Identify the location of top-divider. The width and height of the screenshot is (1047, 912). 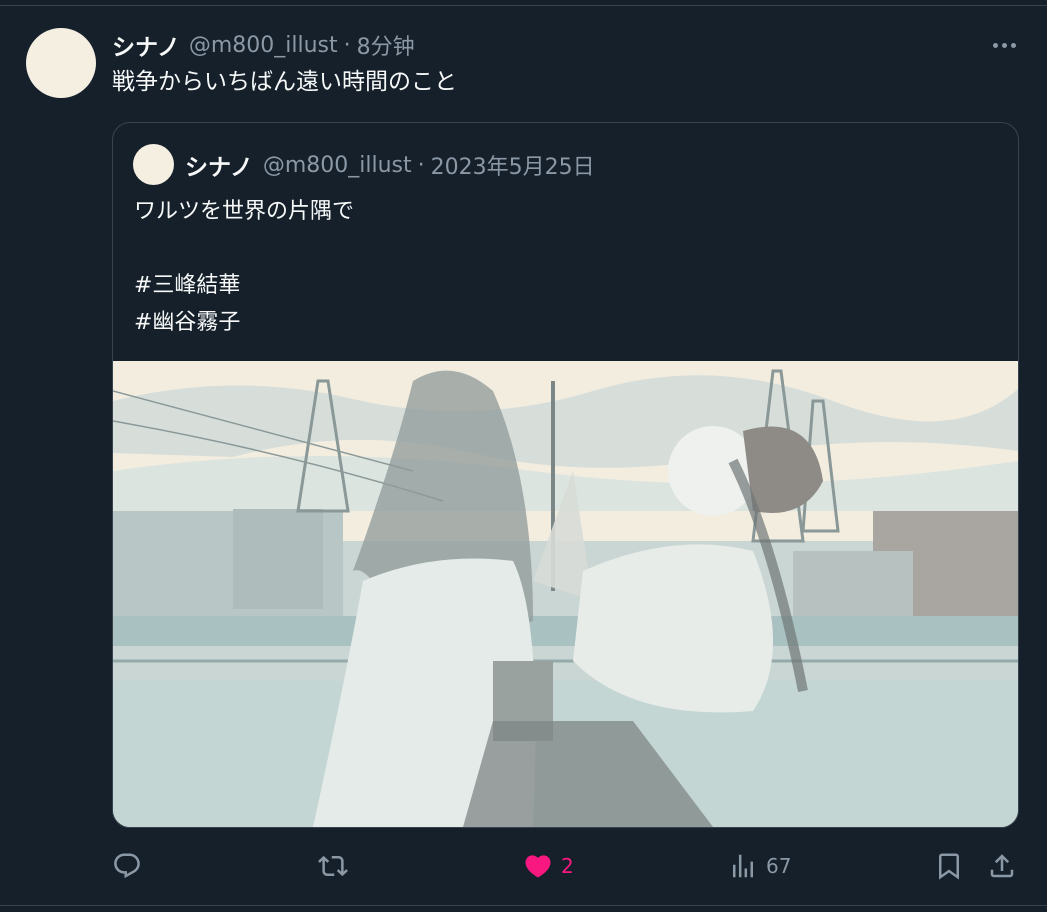
(523, 5).